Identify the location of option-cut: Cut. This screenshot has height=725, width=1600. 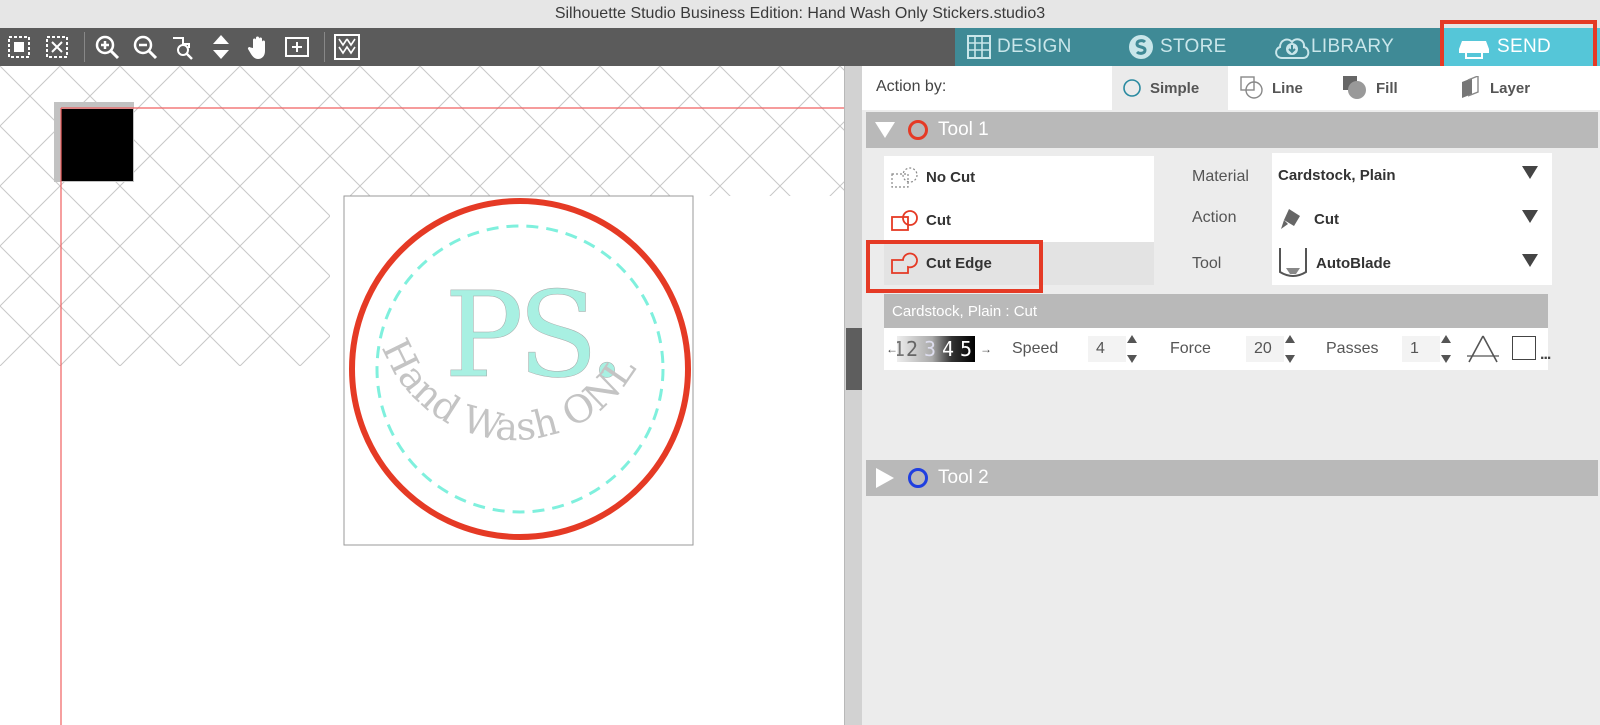
(1019, 220).